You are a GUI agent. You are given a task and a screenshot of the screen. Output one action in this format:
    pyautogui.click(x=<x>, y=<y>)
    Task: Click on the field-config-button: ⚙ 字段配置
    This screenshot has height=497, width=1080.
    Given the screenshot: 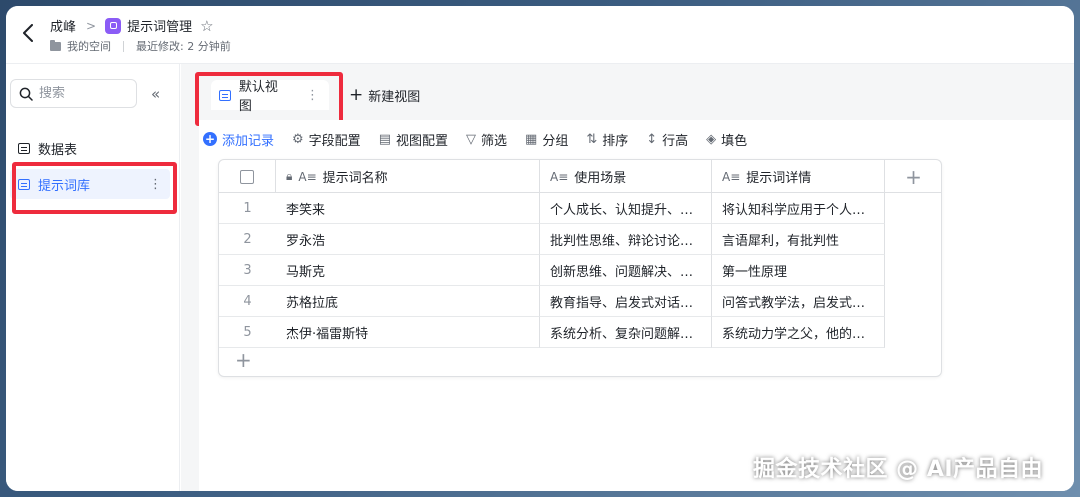 What is the action you would take?
    pyautogui.click(x=326, y=139)
    